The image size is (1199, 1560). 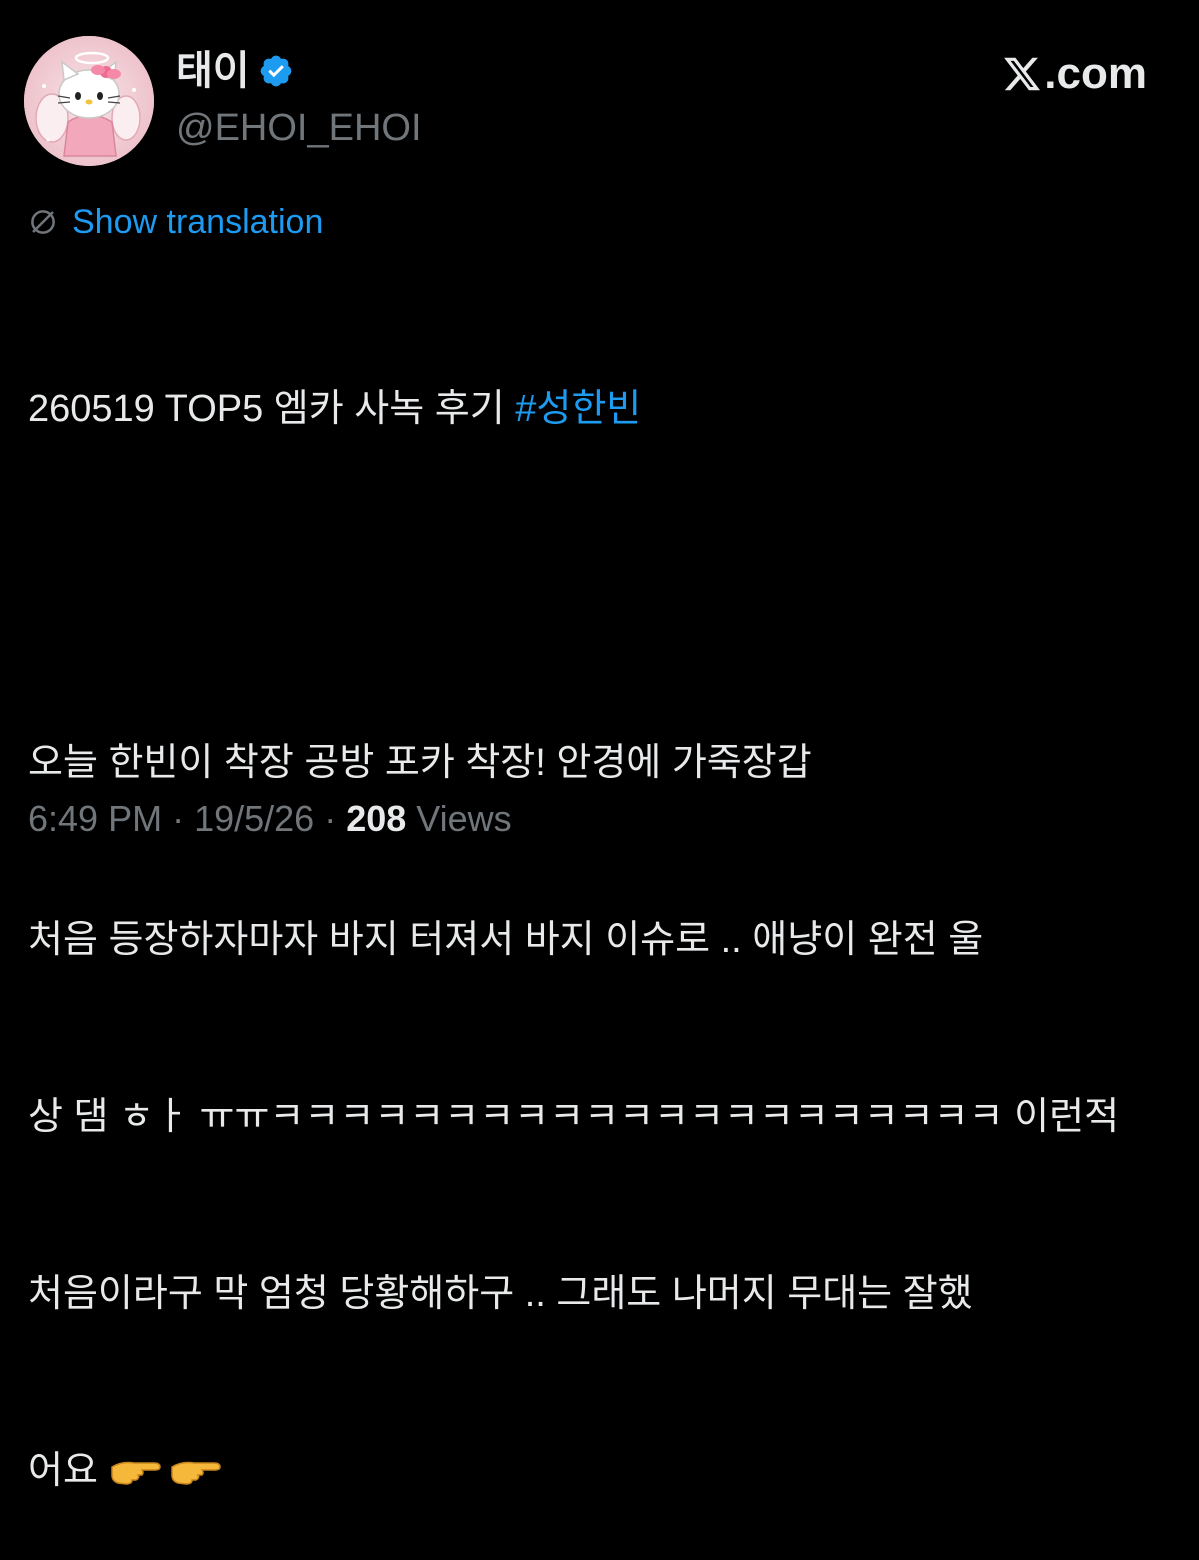 I want to click on author-name-row: 태이, so click(x=235, y=71).